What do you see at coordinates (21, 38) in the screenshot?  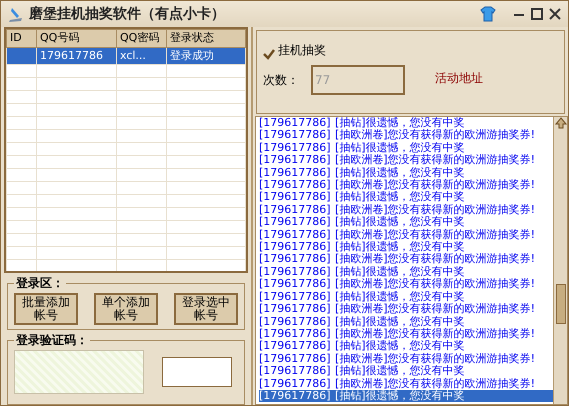 I see `column-header: ID` at bounding box center [21, 38].